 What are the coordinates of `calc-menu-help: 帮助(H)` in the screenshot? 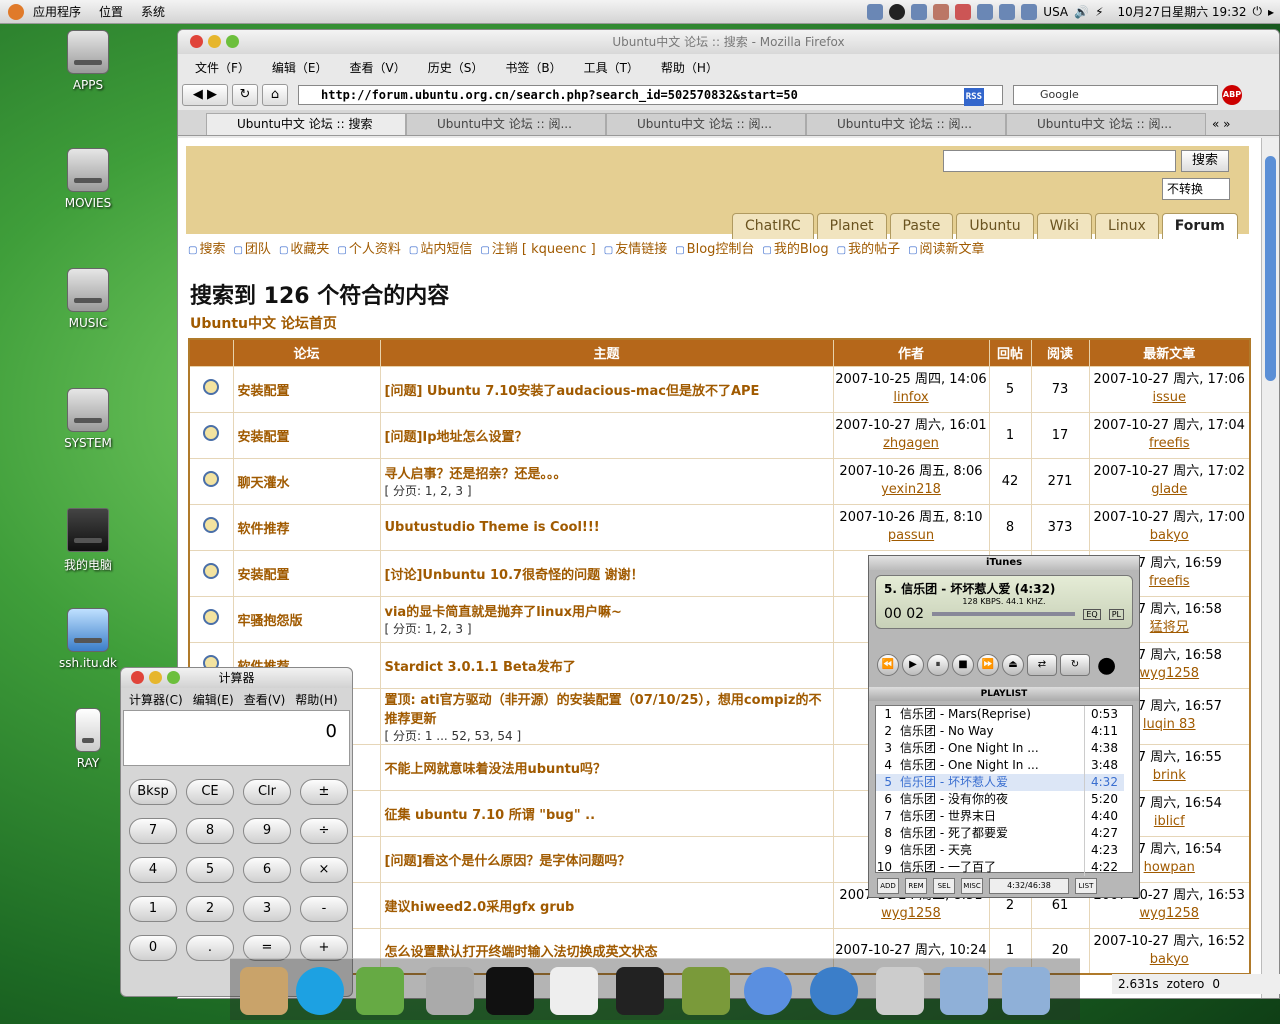 It's located at (316, 699).